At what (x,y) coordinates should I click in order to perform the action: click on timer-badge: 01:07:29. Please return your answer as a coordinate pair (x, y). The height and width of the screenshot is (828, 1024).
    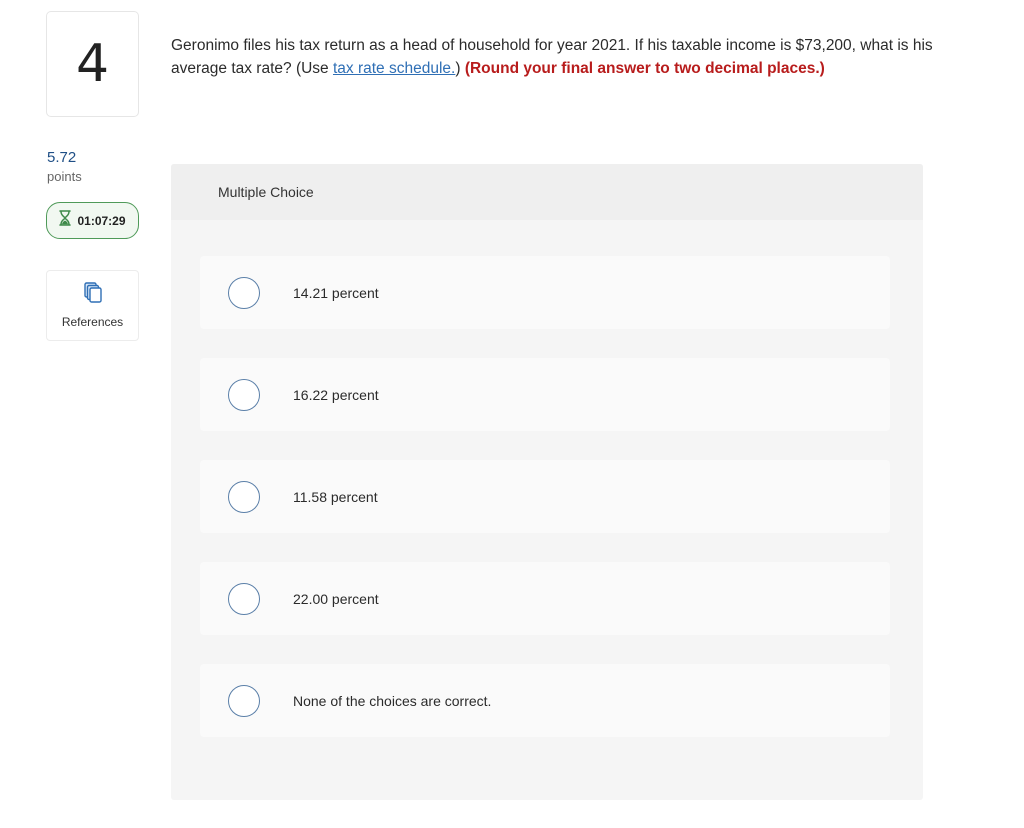
    Looking at the image, I should click on (92, 220).